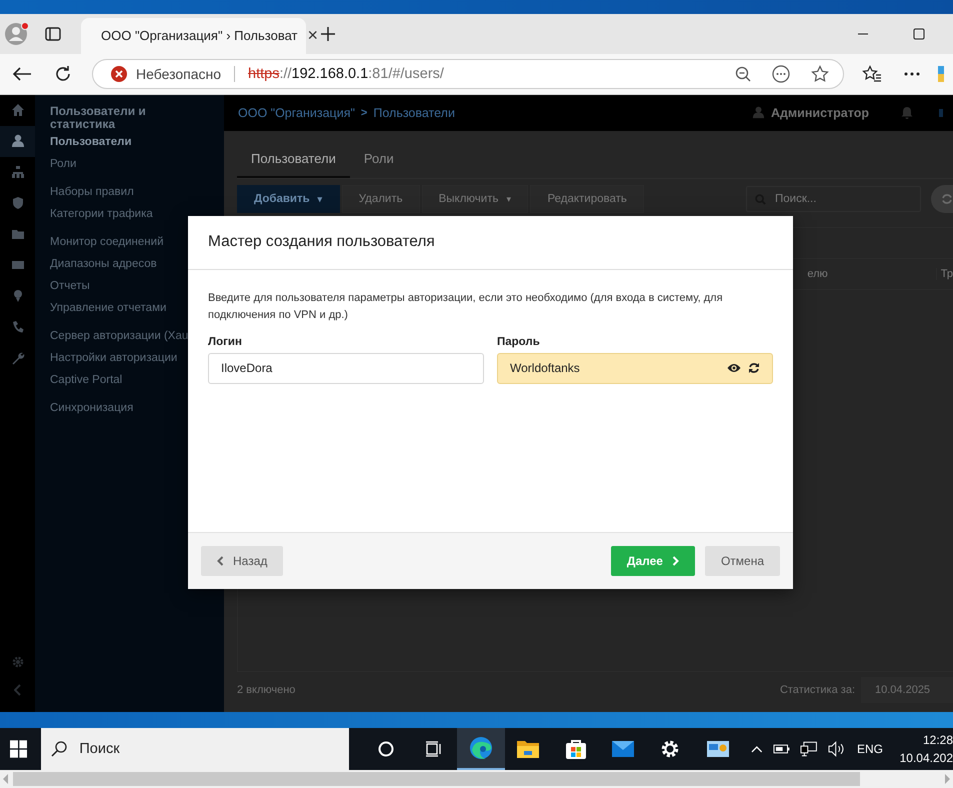 The image size is (953, 788). I want to click on field-label: Пароль, so click(519, 342).